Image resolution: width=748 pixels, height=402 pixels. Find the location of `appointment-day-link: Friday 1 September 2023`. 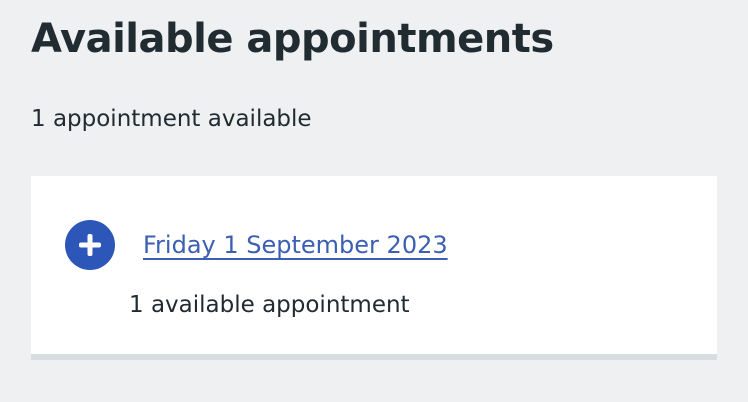

appointment-day-link: Friday 1 September 2023 is located at coordinates (295, 245).